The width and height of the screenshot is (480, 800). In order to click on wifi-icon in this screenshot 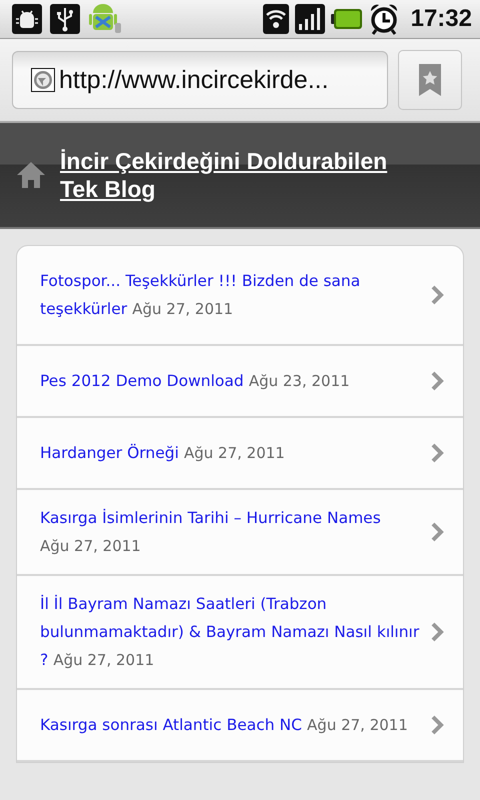, I will do `click(275, 19)`.